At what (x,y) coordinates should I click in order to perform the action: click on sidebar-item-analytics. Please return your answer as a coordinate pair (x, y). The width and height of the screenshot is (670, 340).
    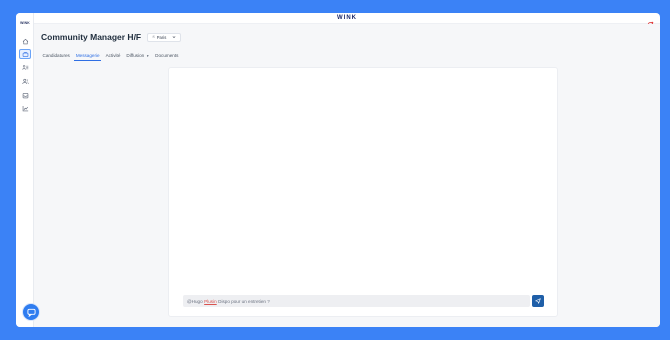
    Looking at the image, I should click on (25, 108).